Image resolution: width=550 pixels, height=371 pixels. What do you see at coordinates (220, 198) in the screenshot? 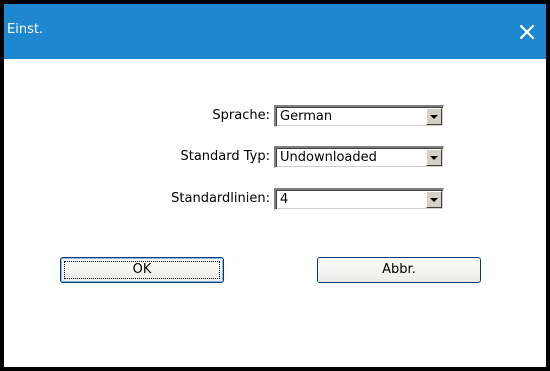
I see `default-lines-label: Standardlinien:` at bounding box center [220, 198].